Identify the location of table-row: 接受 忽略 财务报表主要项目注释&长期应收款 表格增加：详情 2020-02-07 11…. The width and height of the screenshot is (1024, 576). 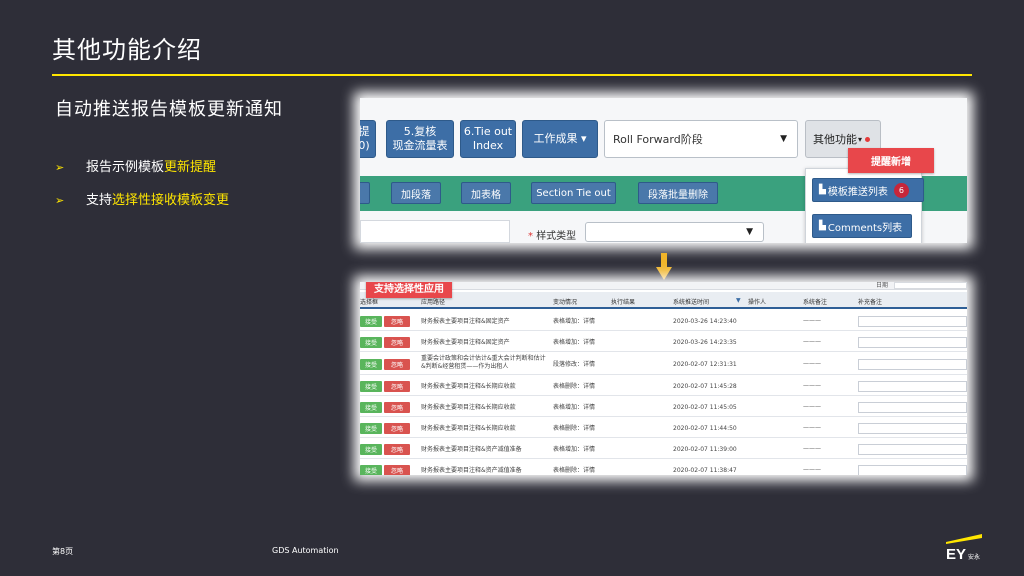
(663, 407).